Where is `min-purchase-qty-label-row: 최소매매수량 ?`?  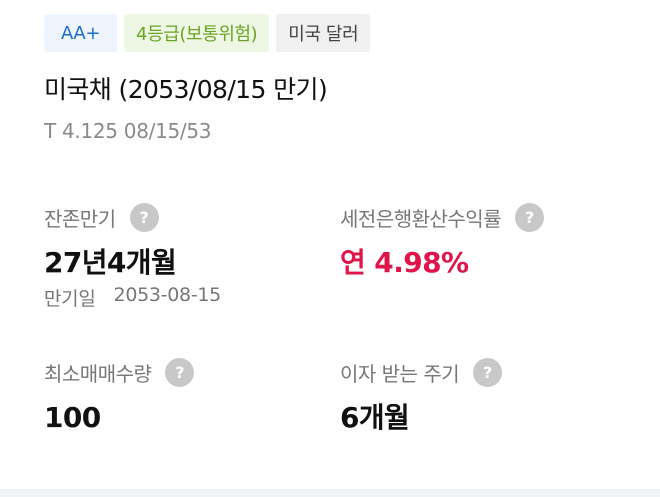
min-purchase-qty-label-row: 최소매매수량 ? is located at coordinates (119, 372).